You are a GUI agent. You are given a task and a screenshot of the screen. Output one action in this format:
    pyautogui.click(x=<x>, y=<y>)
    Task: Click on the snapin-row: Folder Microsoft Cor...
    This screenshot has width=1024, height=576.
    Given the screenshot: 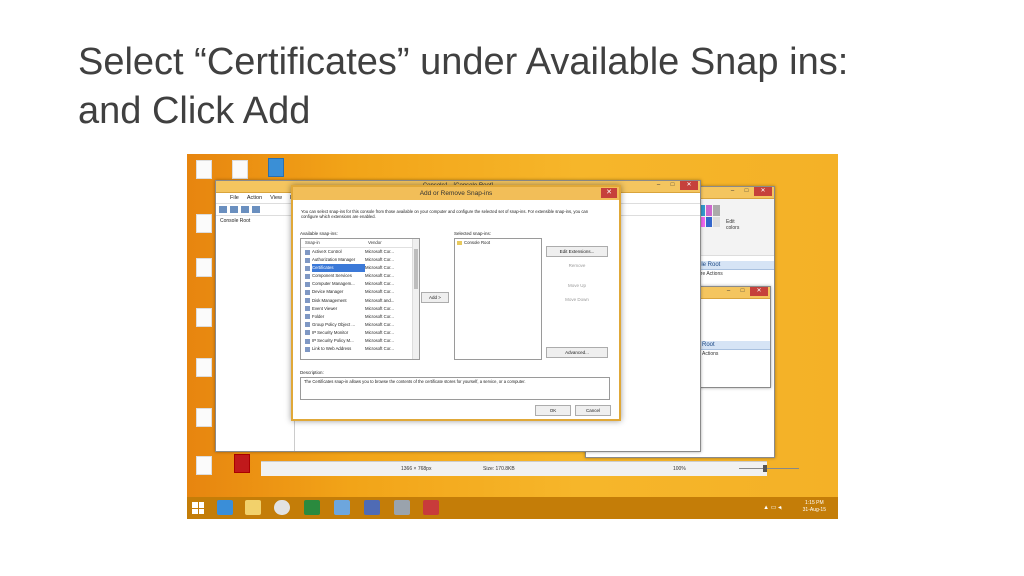 What is the action you would take?
    pyautogui.click(x=360, y=317)
    